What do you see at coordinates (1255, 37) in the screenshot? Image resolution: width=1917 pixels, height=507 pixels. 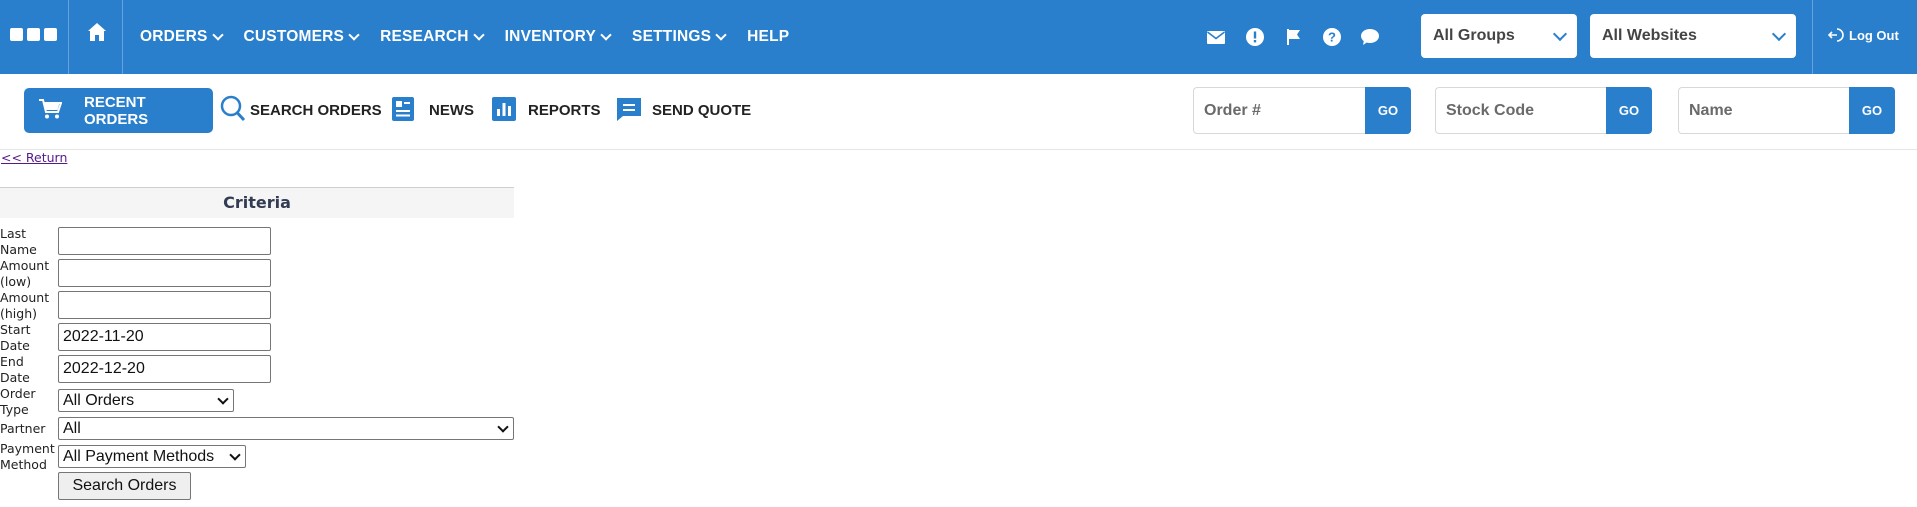 I see `alert-icon` at bounding box center [1255, 37].